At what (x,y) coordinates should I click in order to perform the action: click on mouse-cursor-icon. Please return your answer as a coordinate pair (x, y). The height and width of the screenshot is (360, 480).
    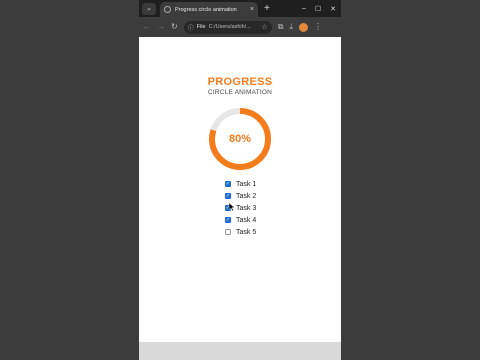
    Looking at the image, I should click on (232, 207).